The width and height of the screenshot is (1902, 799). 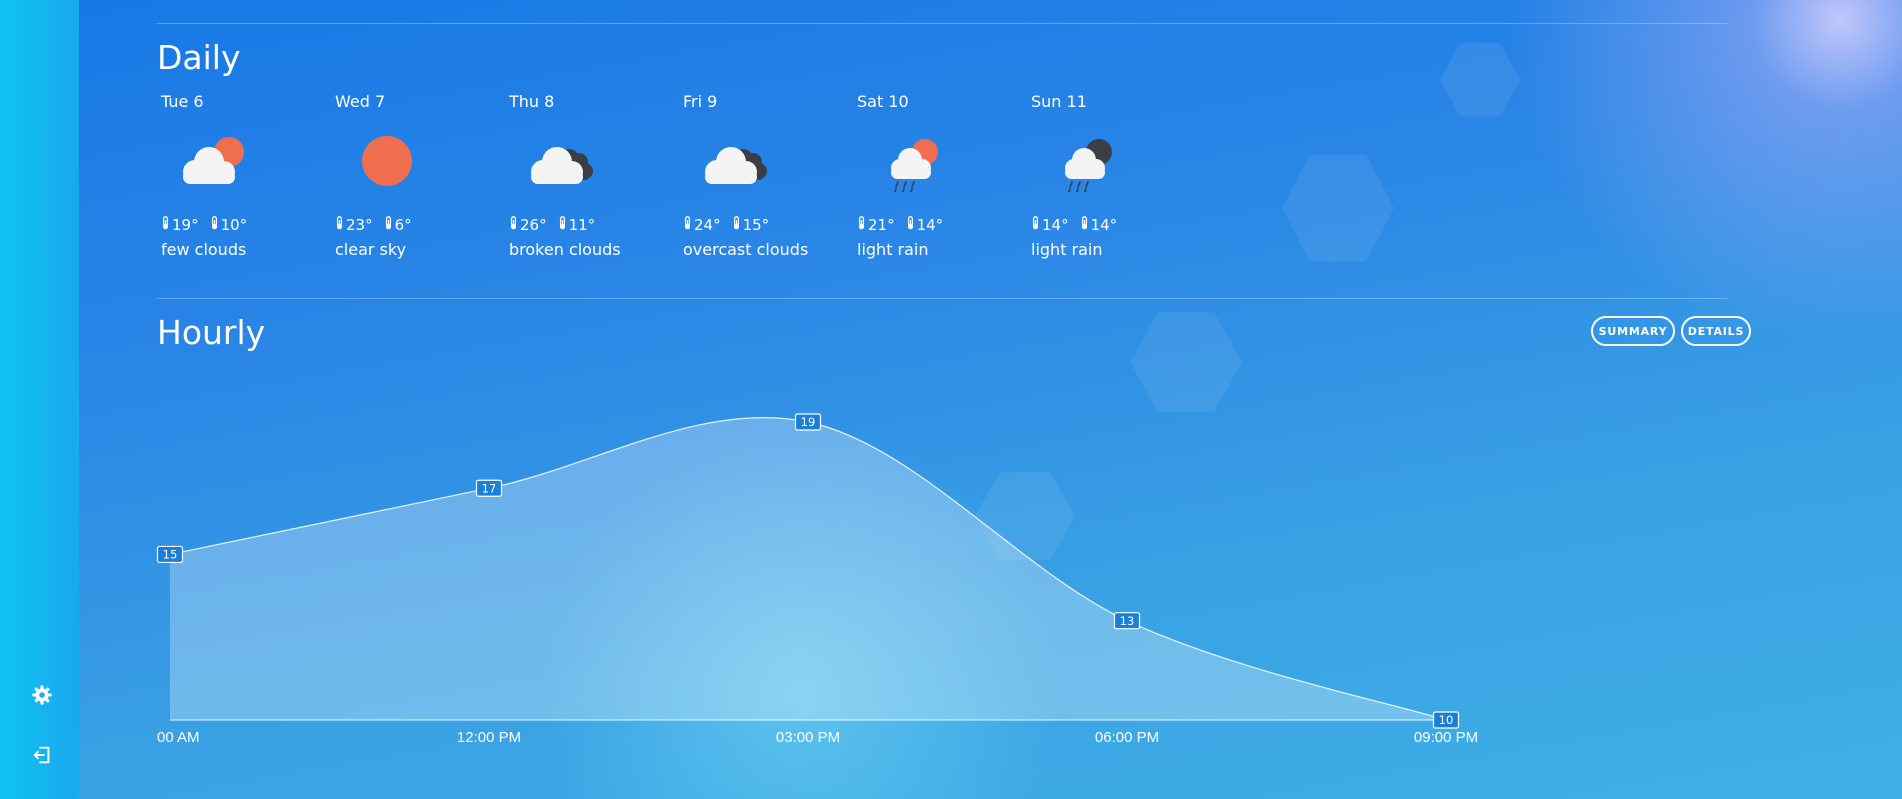 I want to click on data-label: 17, so click(x=489, y=488).